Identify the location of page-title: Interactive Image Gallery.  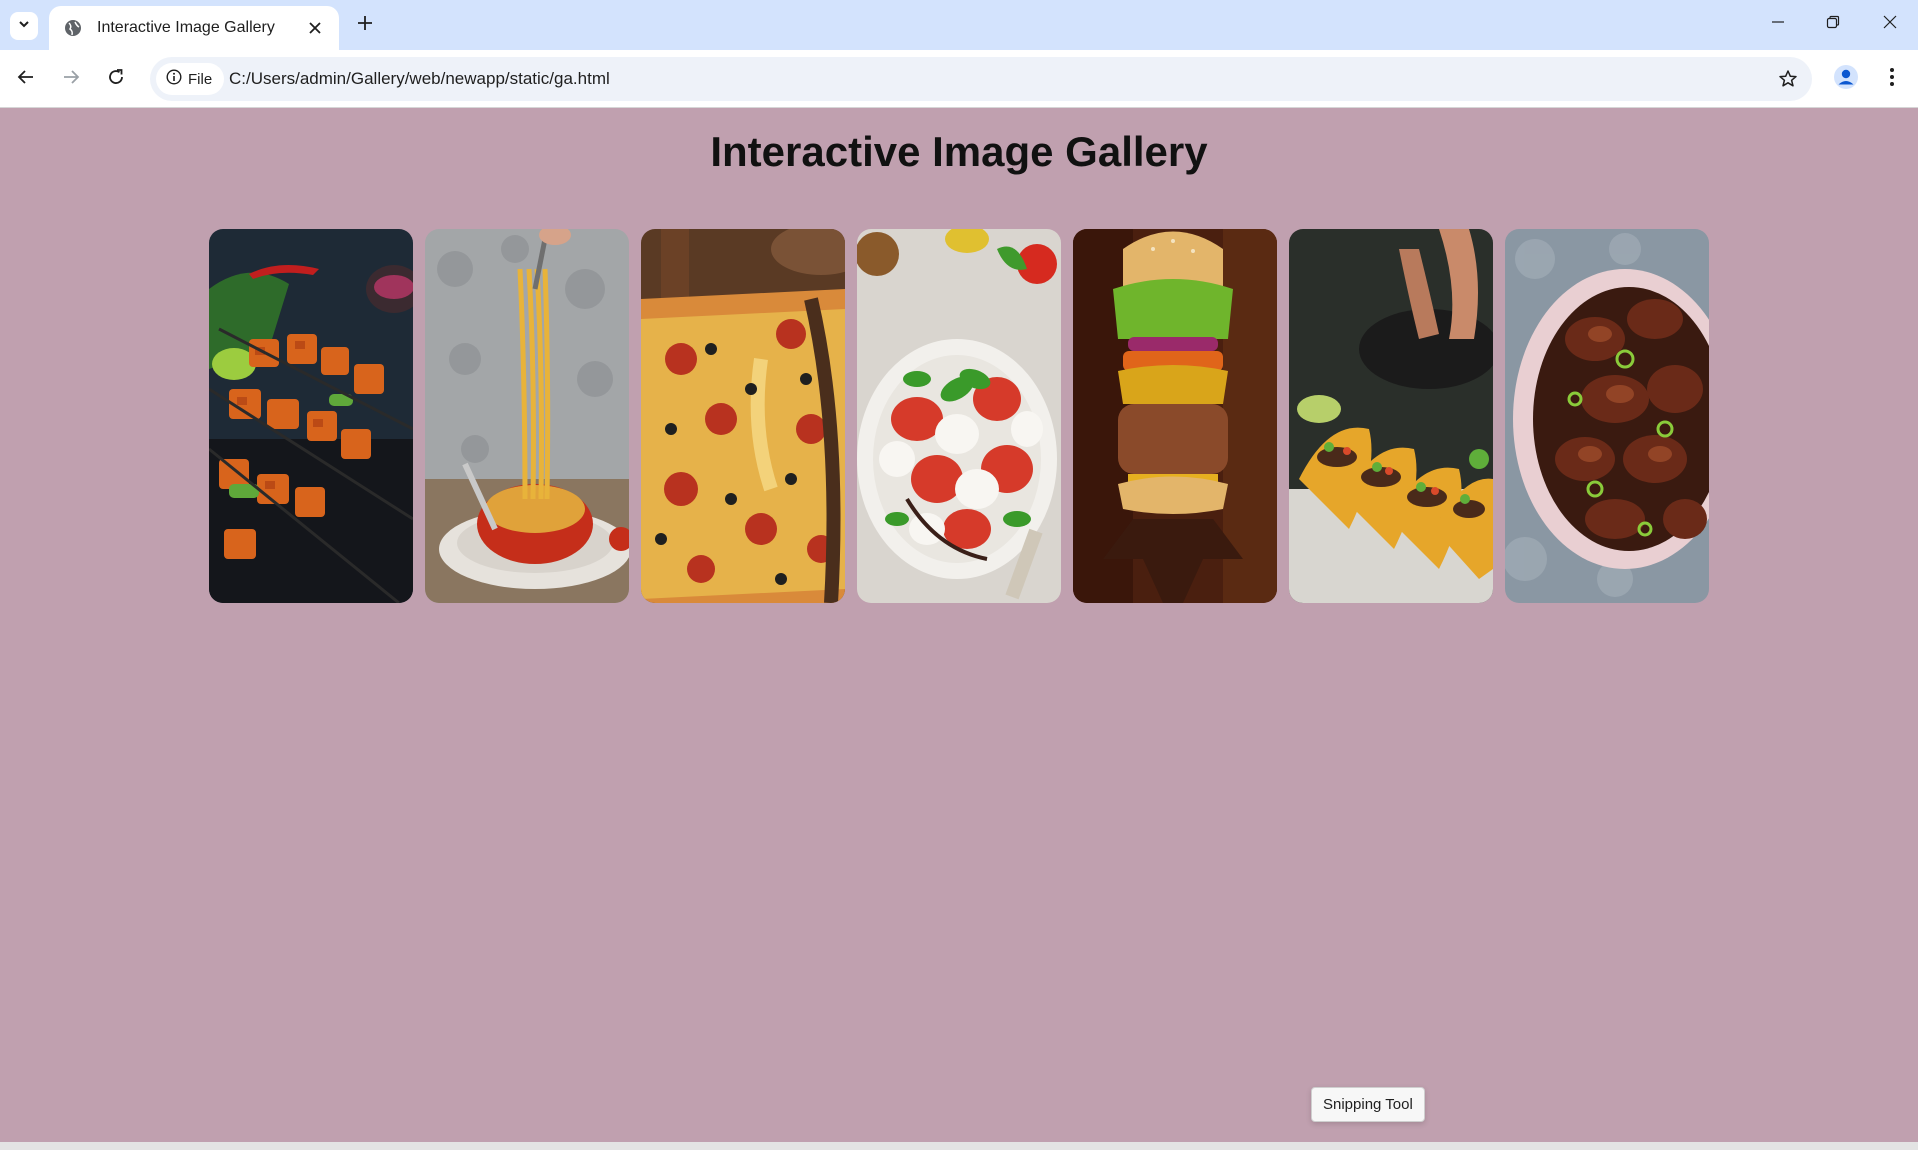
(959, 151).